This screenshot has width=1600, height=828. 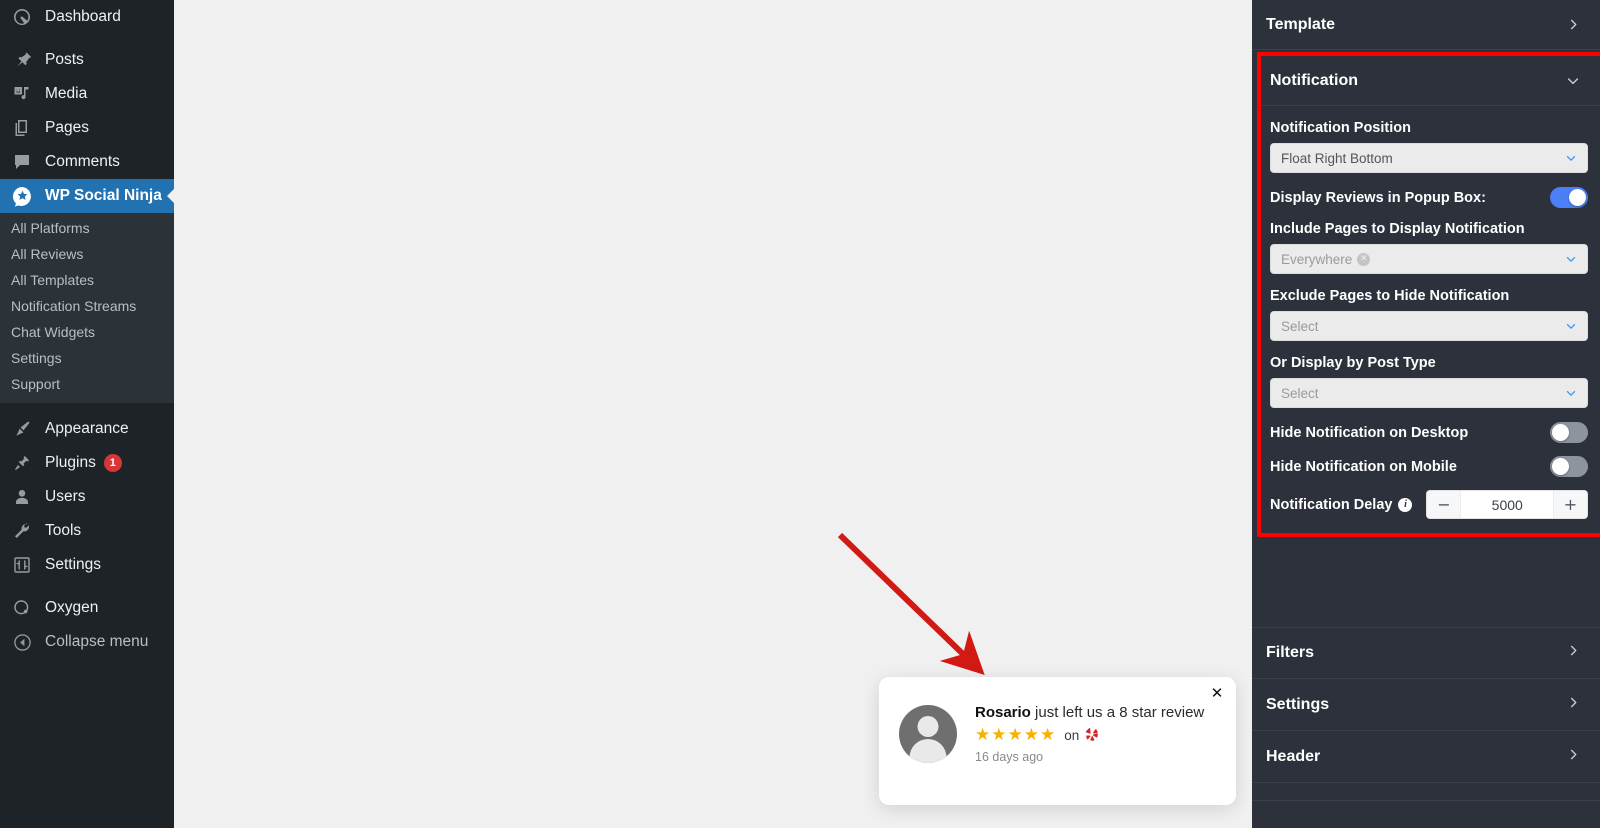 What do you see at coordinates (87, 531) in the screenshot?
I see `sidebar-item-tools: Tools` at bounding box center [87, 531].